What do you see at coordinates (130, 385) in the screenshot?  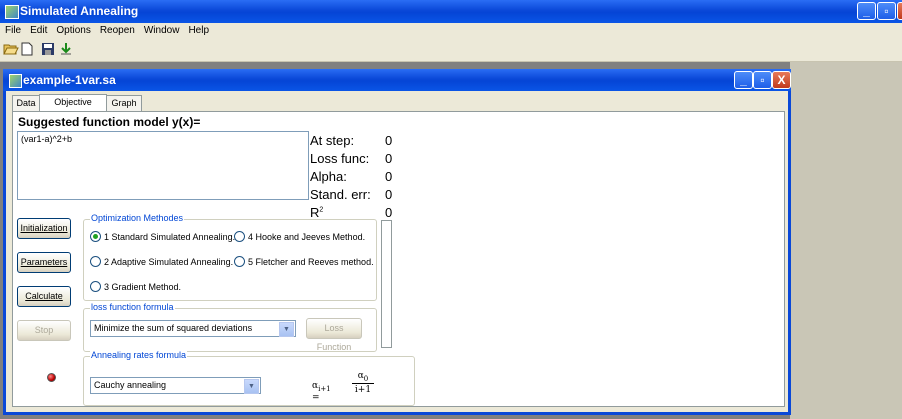 I see `annealing-selected-value: Cauchy annealing` at bounding box center [130, 385].